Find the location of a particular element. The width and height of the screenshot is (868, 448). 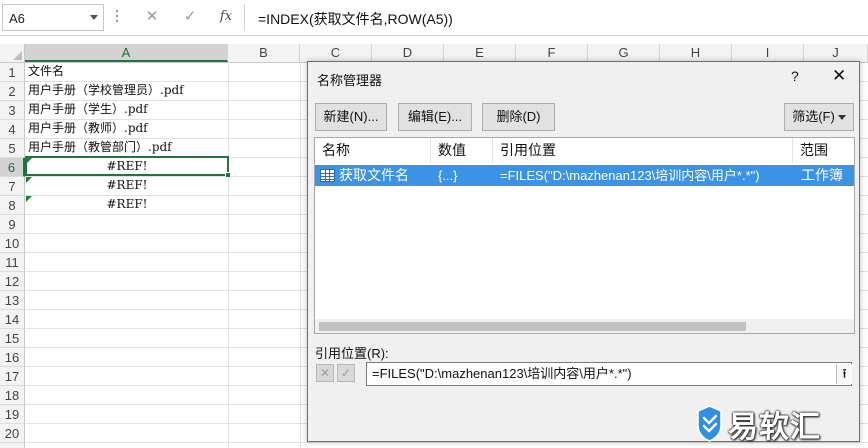

column-header-scope: 范围 is located at coordinates (823, 150).